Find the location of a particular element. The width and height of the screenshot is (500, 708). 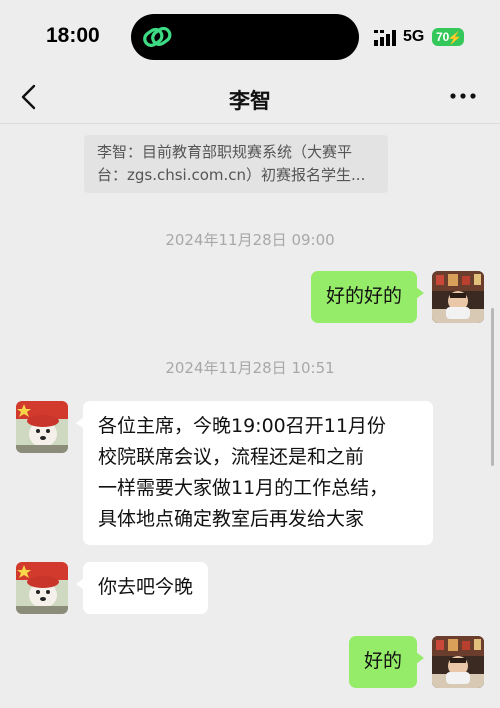

scrollbar is located at coordinates (492, 387).